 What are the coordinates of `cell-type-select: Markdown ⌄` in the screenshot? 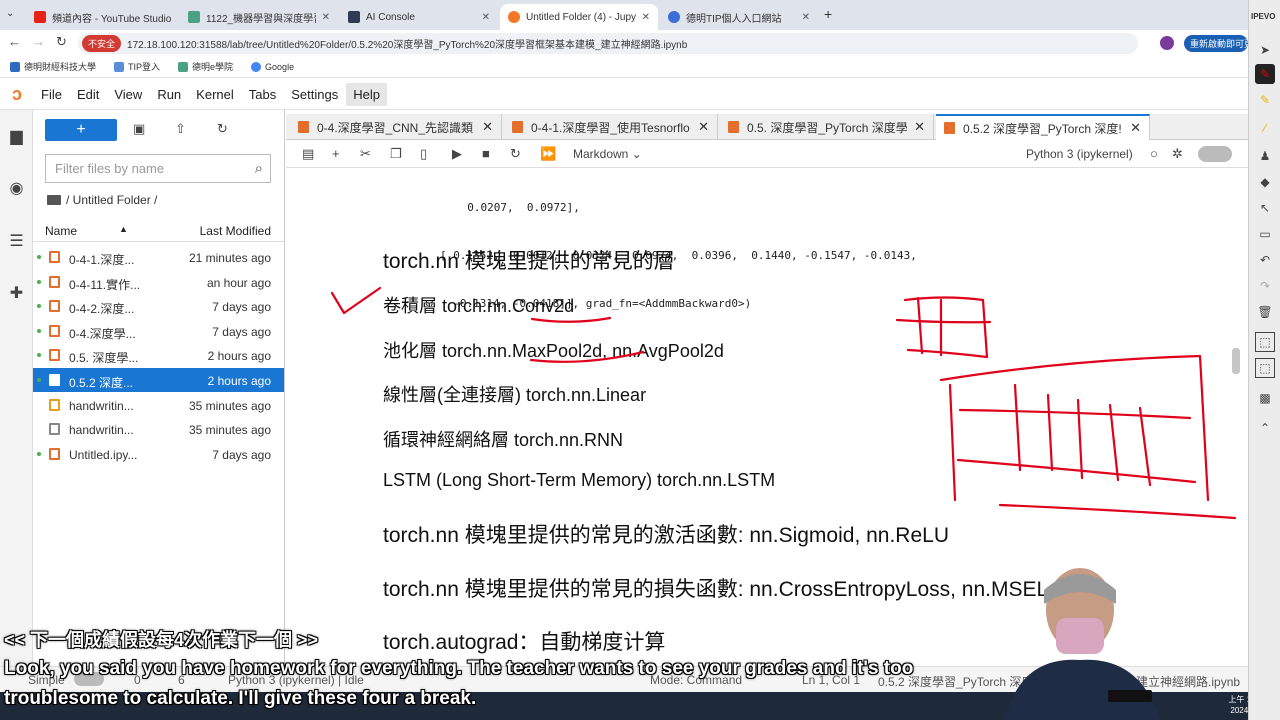 It's located at (607, 154).